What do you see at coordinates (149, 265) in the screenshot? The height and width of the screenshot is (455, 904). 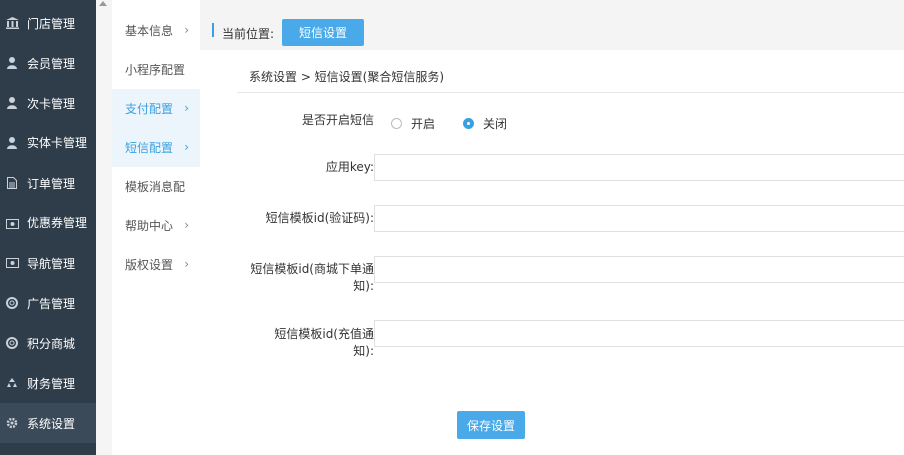 I see `submenu-item-label: 版权设置` at bounding box center [149, 265].